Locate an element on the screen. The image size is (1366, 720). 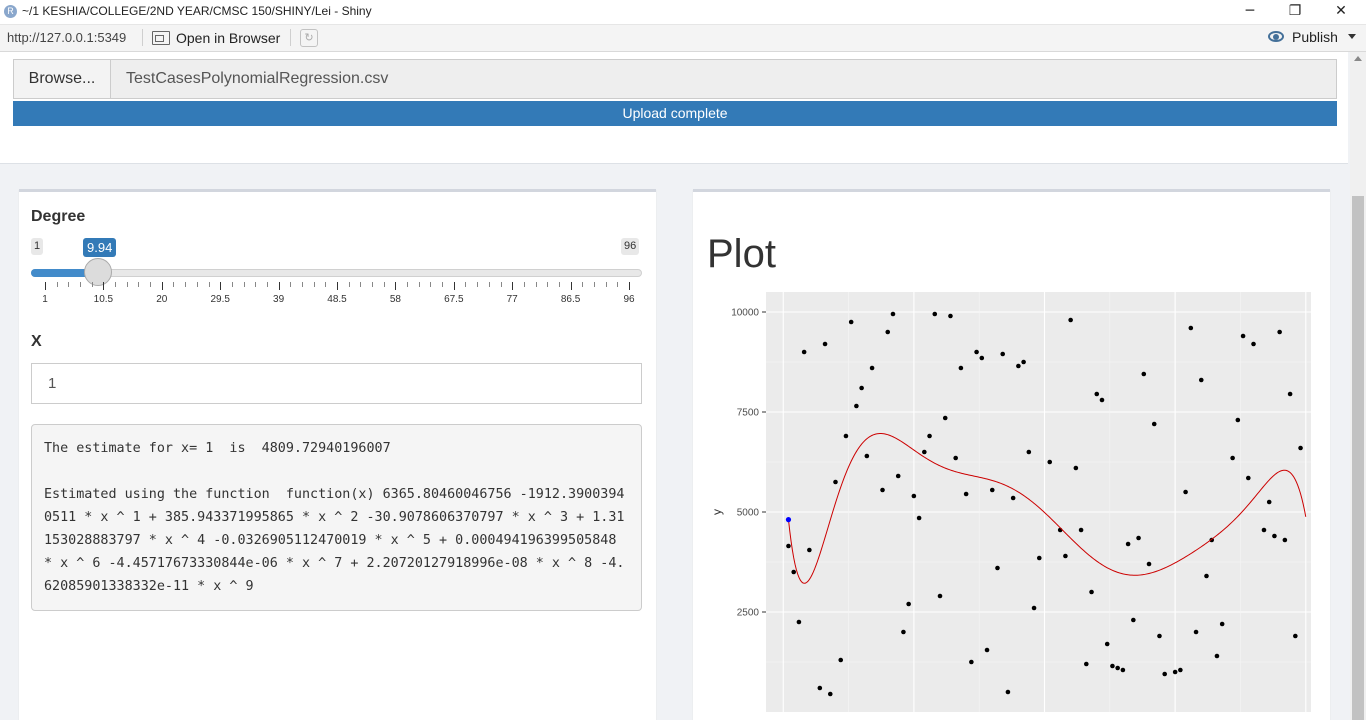
degree-slider-track is located at coordinates (336, 273).